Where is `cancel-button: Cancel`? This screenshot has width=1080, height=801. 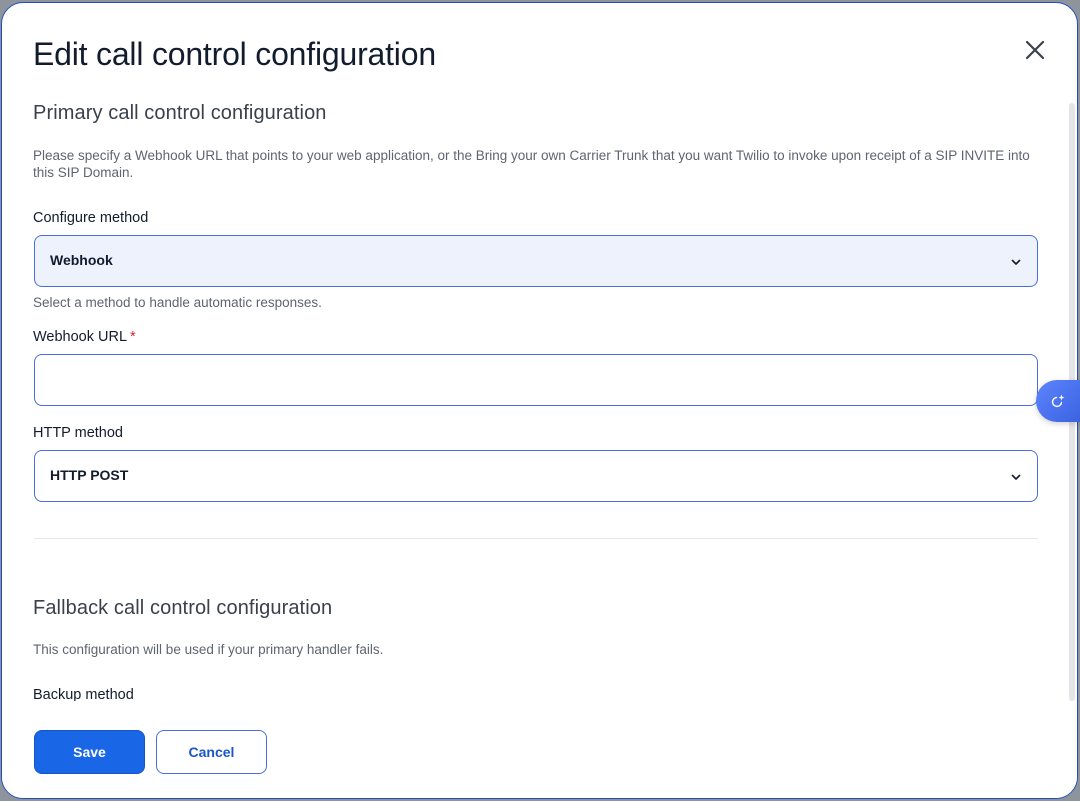
cancel-button: Cancel is located at coordinates (211, 752).